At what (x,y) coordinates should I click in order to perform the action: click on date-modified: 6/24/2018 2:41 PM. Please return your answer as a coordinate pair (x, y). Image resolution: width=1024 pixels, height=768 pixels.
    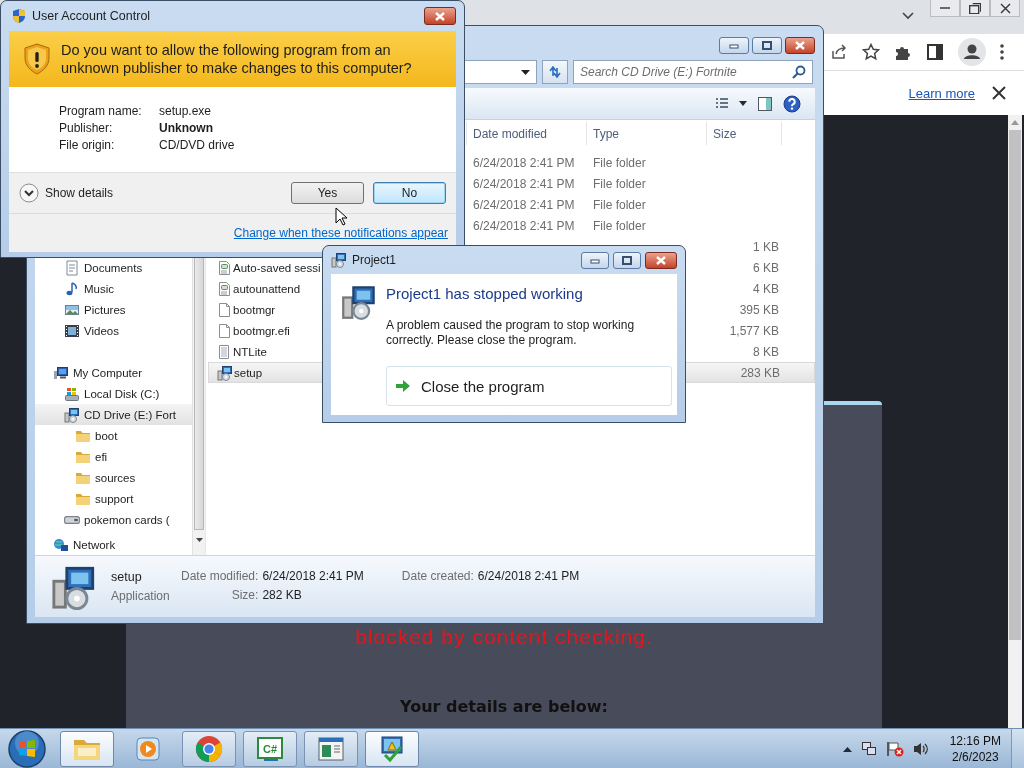
    Looking at the image, I should click on (524, 204).